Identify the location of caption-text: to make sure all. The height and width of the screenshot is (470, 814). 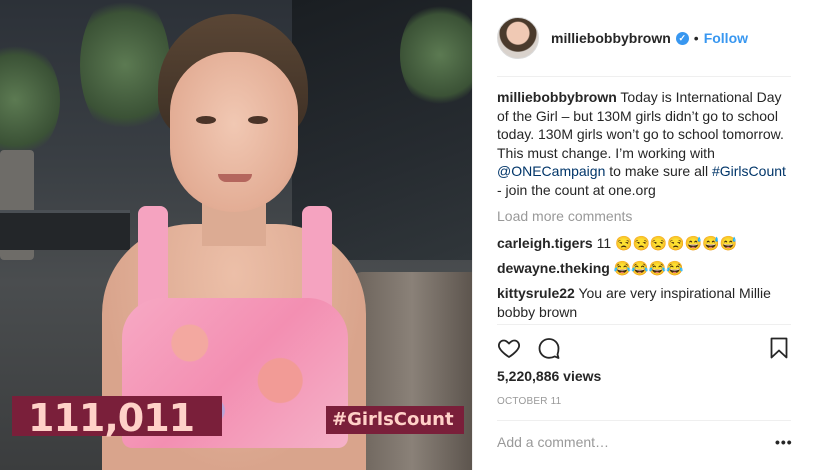
(658, 171).